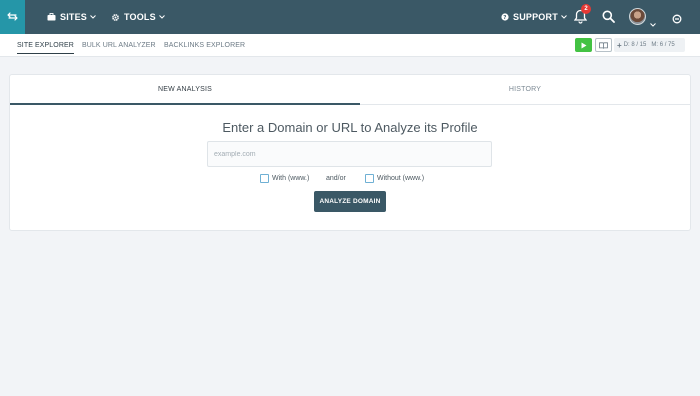  Describe the element at coordinates (637, 16) in the screenshot. I see `avatar` at that location.